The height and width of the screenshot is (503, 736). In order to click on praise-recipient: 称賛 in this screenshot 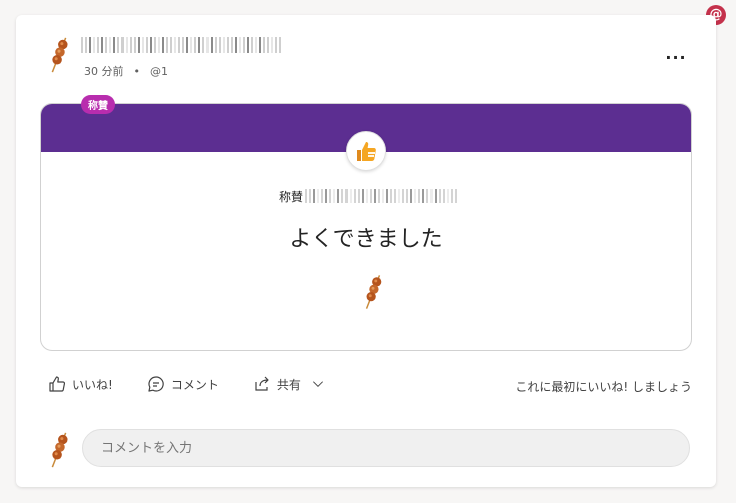, I will do `click(368, 196)`.